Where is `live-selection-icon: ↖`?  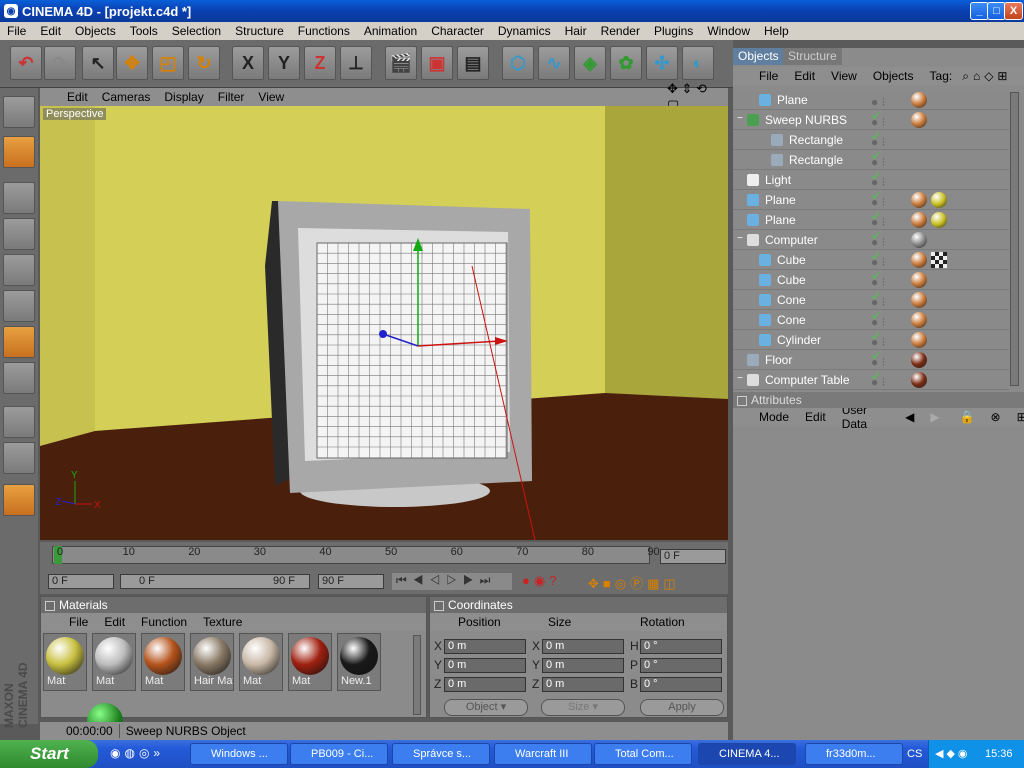 live-selection-icon: ↖ is located at coordinates (98, 63).